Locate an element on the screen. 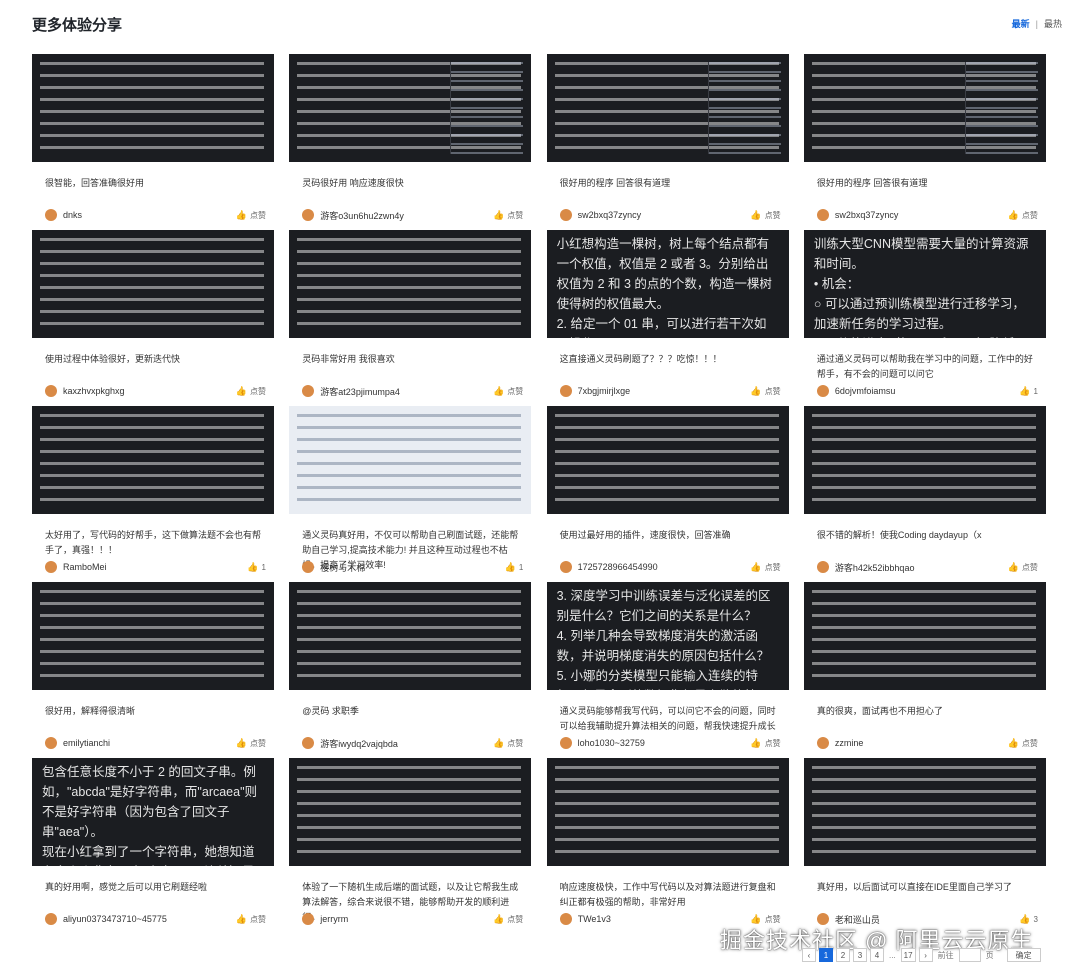 This screenshot has width=1080, height=978. like-label: 1 is located at coordinates (521, 567).